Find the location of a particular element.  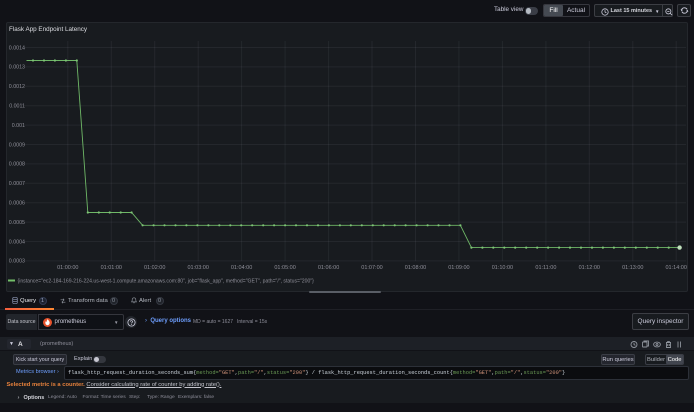

svg-text: 0.0005 is located at coordinates (17, 223).